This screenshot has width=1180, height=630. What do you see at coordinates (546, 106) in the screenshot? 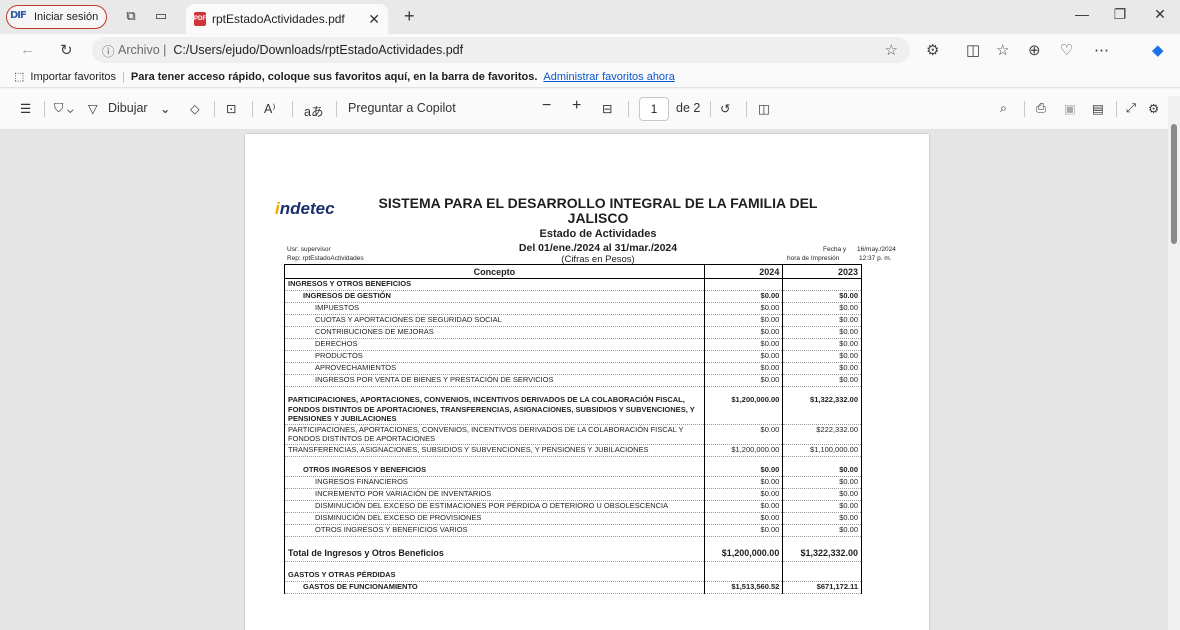
I see `zoom-out-icon: −` at bounding box center [546, 106].